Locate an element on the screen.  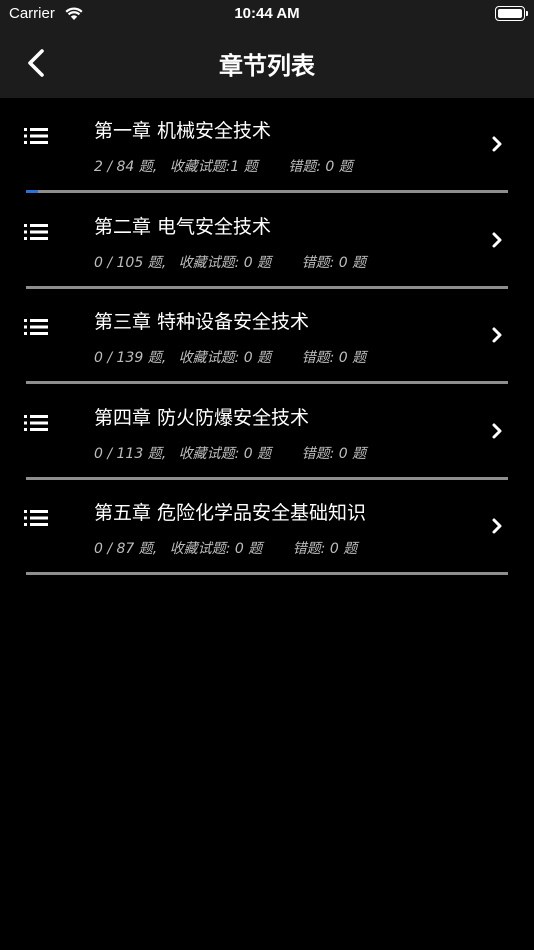
status-time: 10:44 AM is located at coordinates (267, 13).